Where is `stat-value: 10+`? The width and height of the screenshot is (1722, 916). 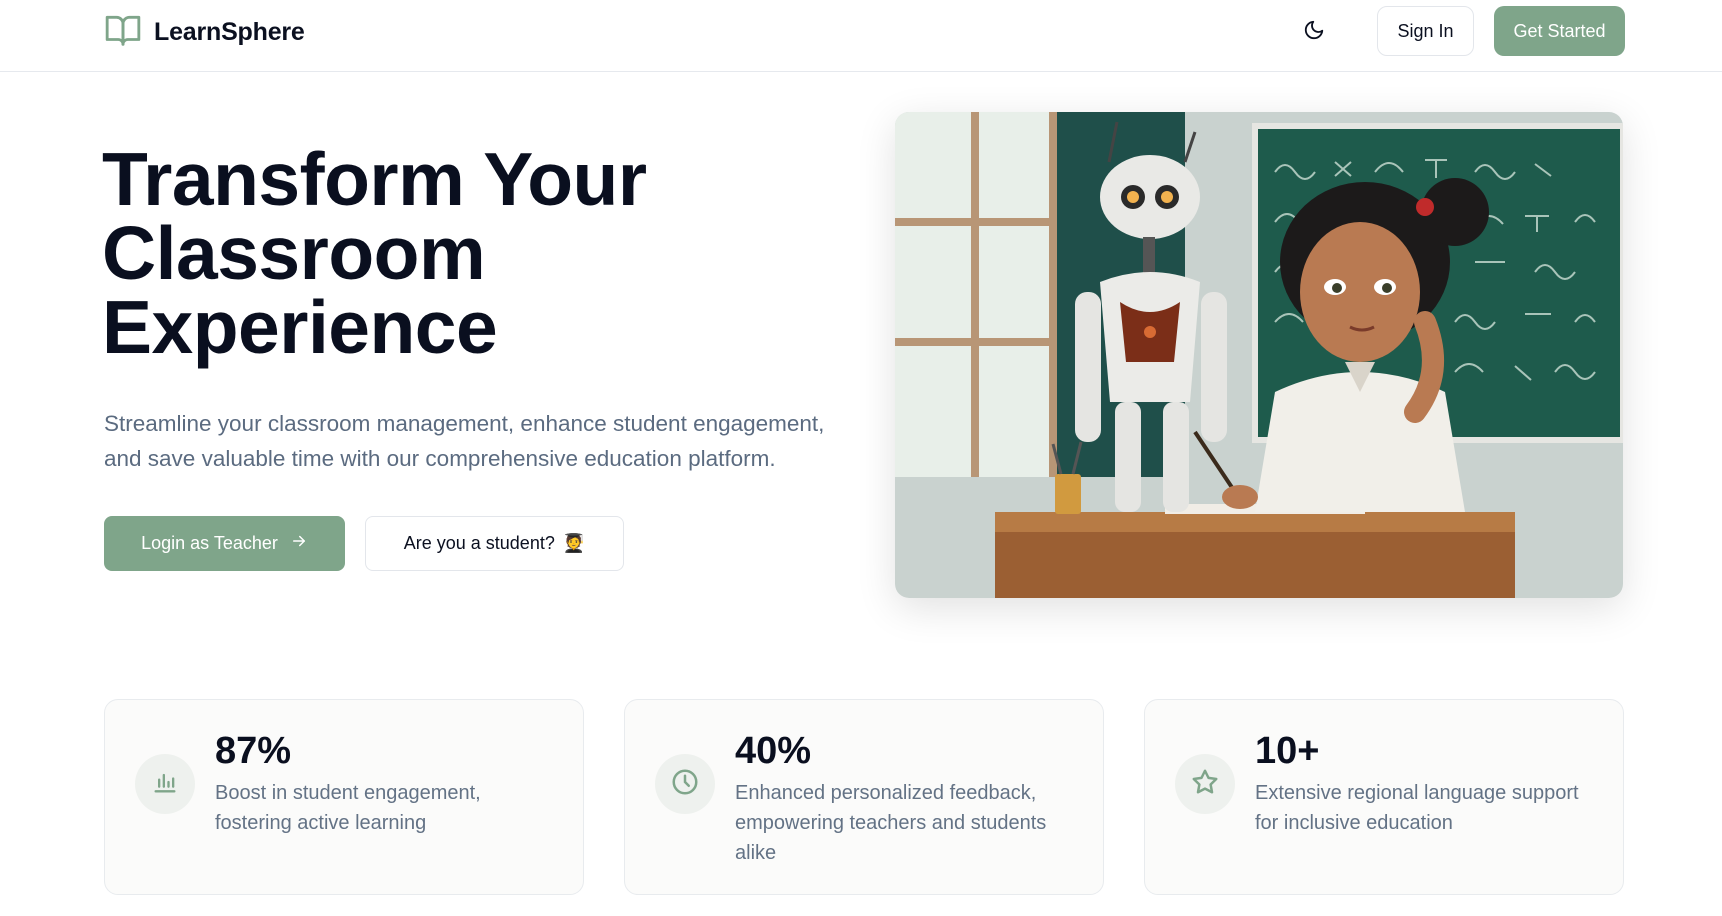
stat-value: 10+ is located at coordinates (1287, 751).